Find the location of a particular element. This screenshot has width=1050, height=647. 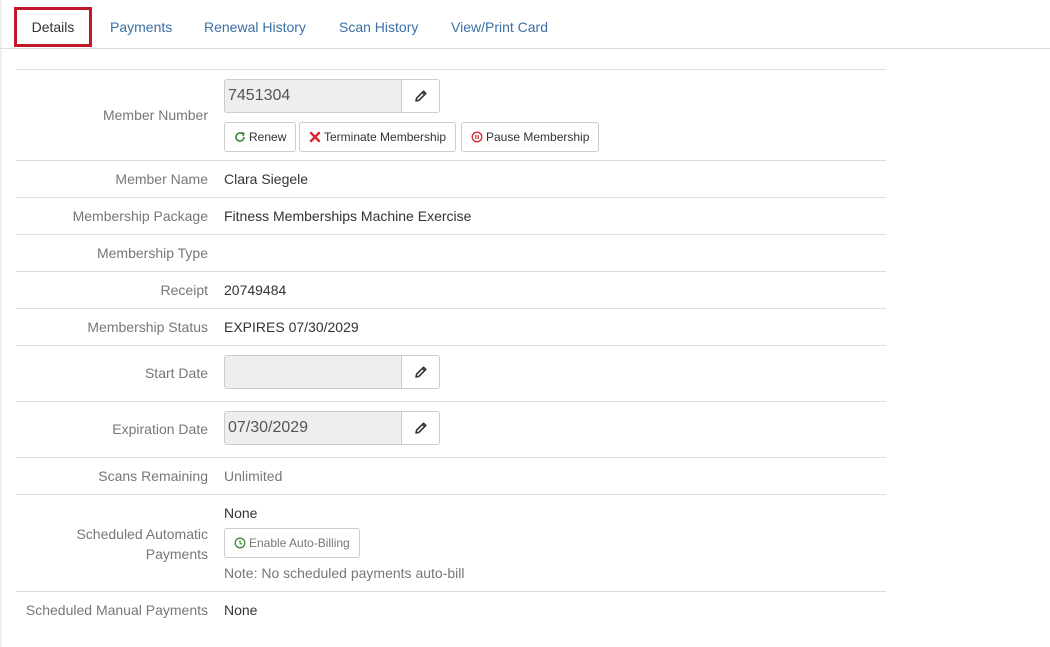

scheduled-automatic-payments-label: Scheduled Automatic Payments is located at coordinates (112, 544).